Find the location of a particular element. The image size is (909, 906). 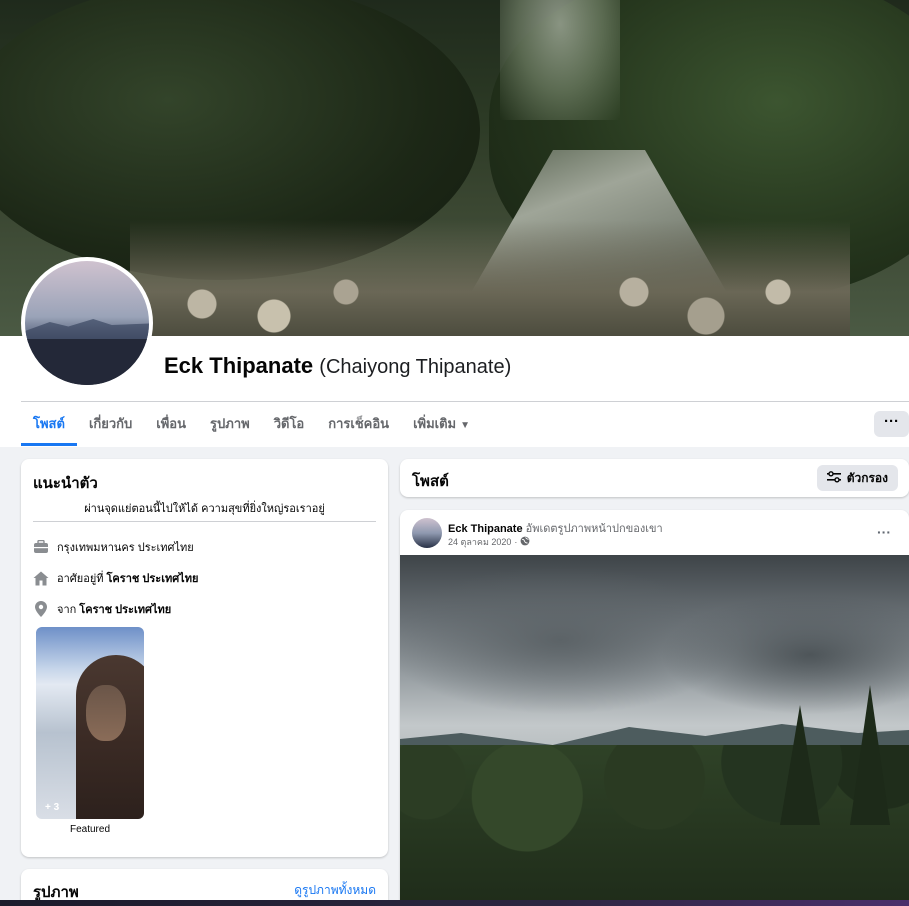

intro-lives-row: อาศัยอยู่ที่ โคราช ประเทศไทย is located at coordinates (115, 578).